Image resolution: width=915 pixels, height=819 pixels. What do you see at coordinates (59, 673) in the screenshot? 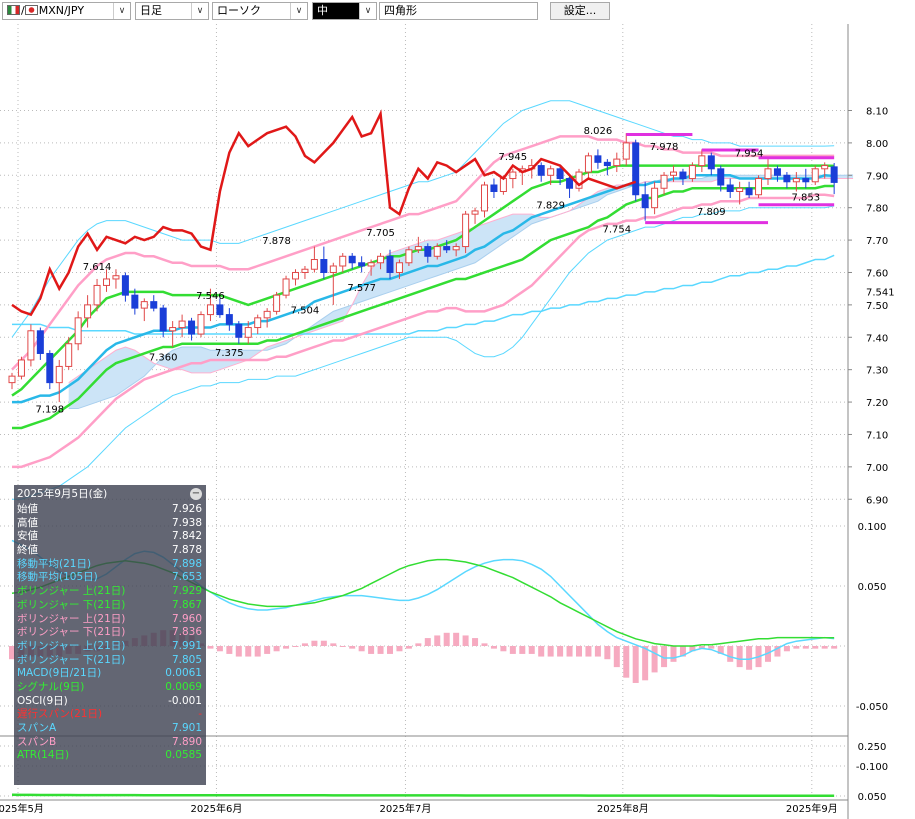
I see `data-window-label: MACD(9日/21日)` at bounding box center [59, 673].